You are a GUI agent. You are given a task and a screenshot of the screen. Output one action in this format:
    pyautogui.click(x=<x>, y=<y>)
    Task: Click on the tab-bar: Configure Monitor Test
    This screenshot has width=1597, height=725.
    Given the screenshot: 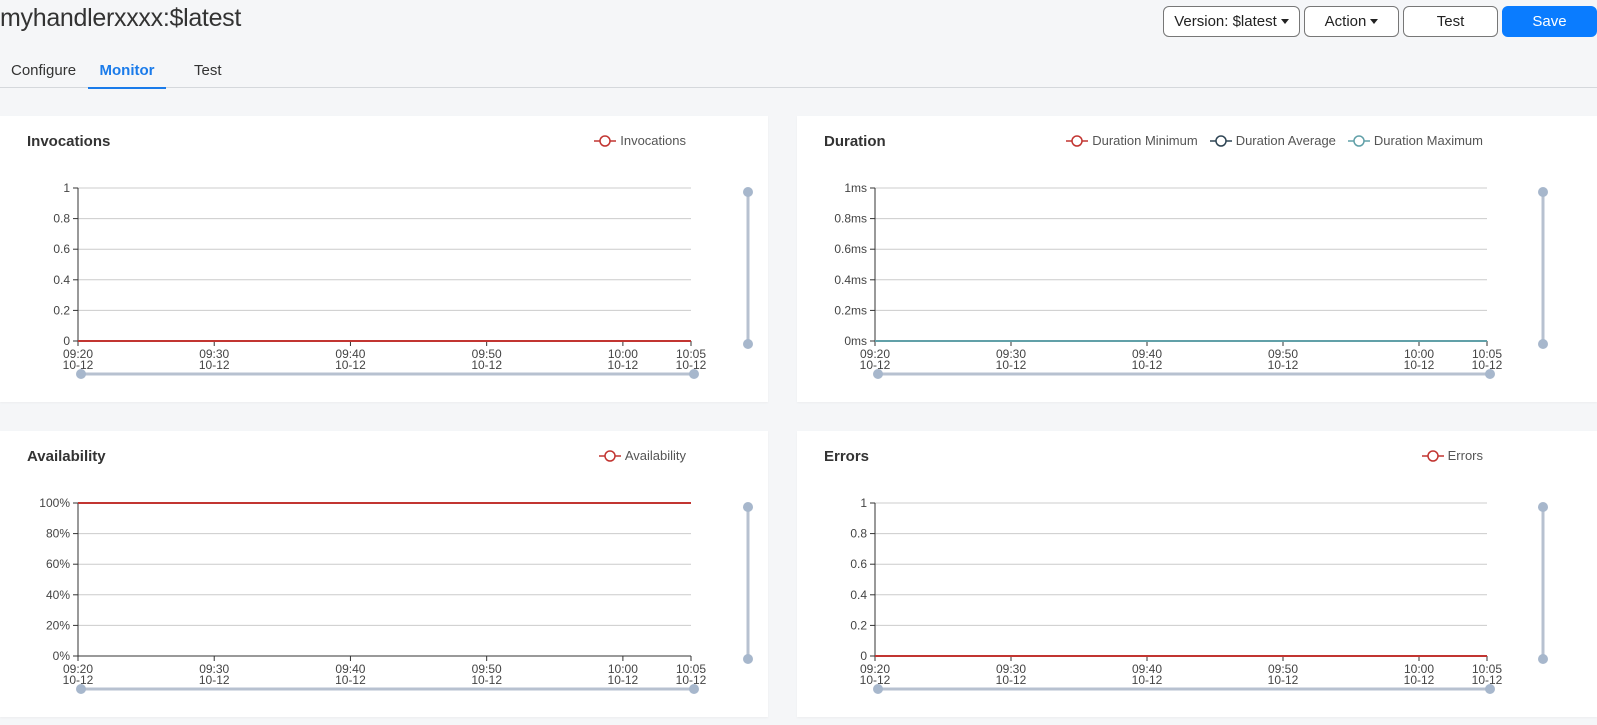 What is the action you would take?
    pyautogui.click(x=798, y=72)
    